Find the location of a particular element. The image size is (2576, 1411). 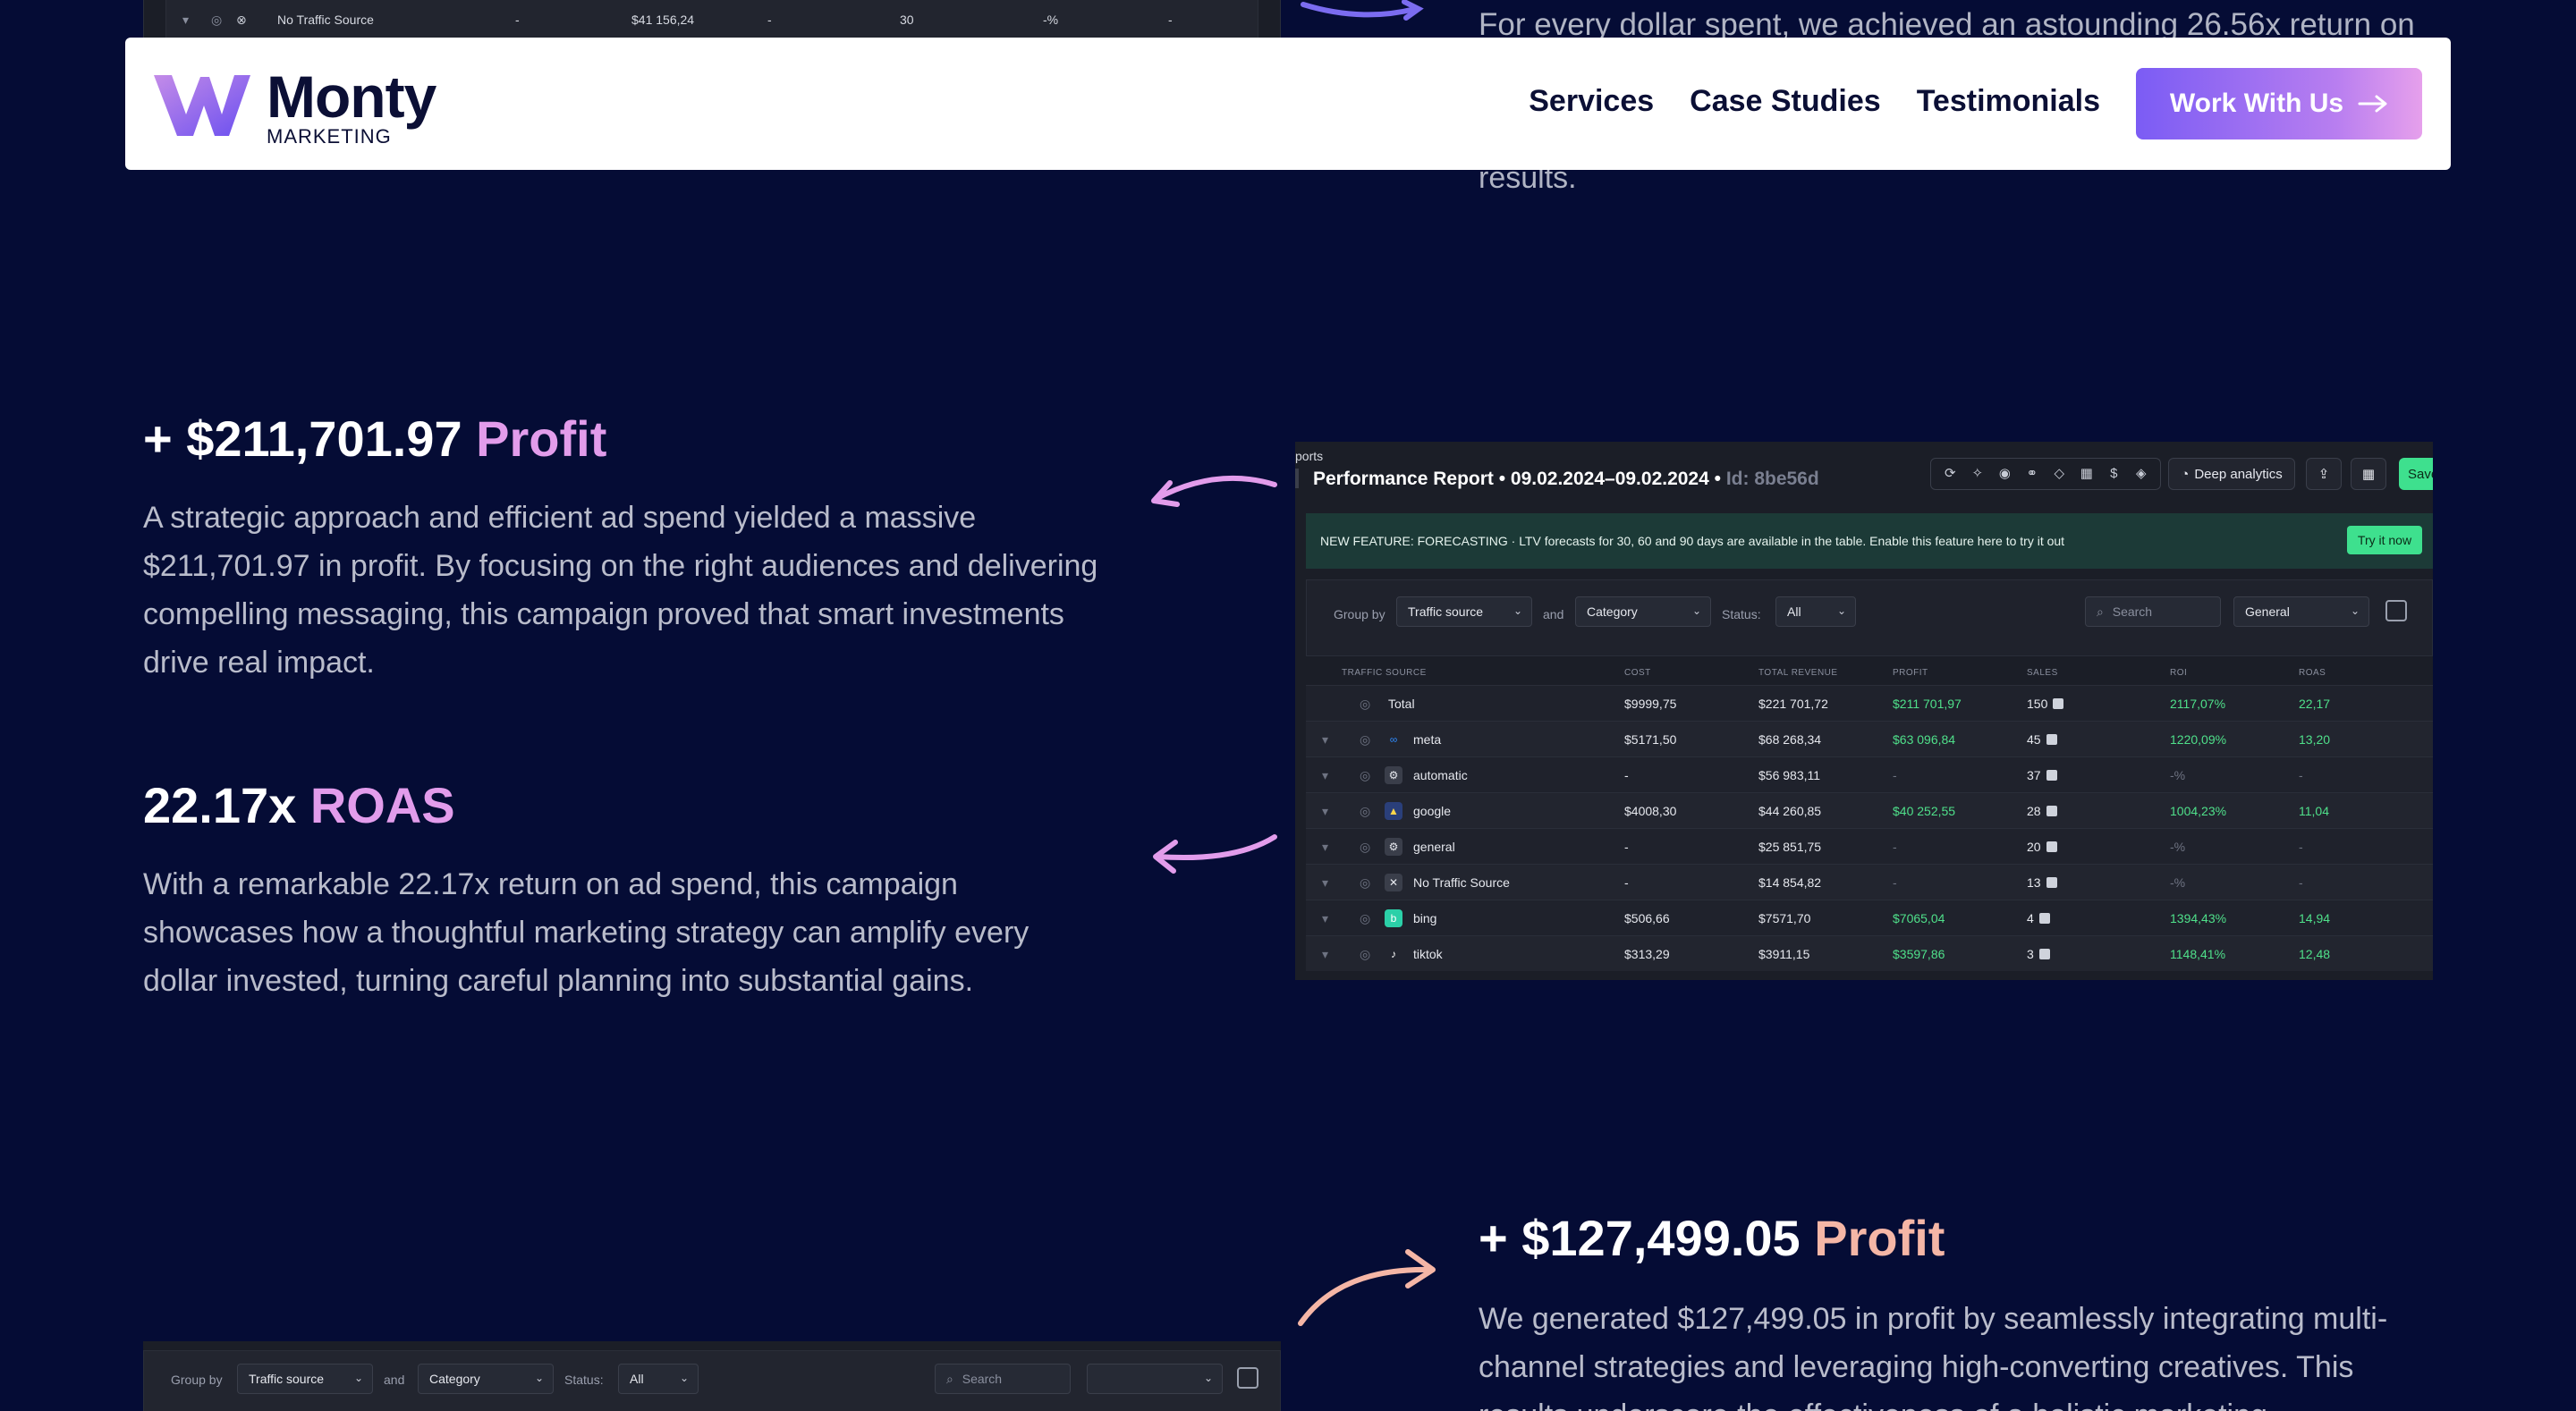

column-header: SALES is located at coordinates (2042, 673).